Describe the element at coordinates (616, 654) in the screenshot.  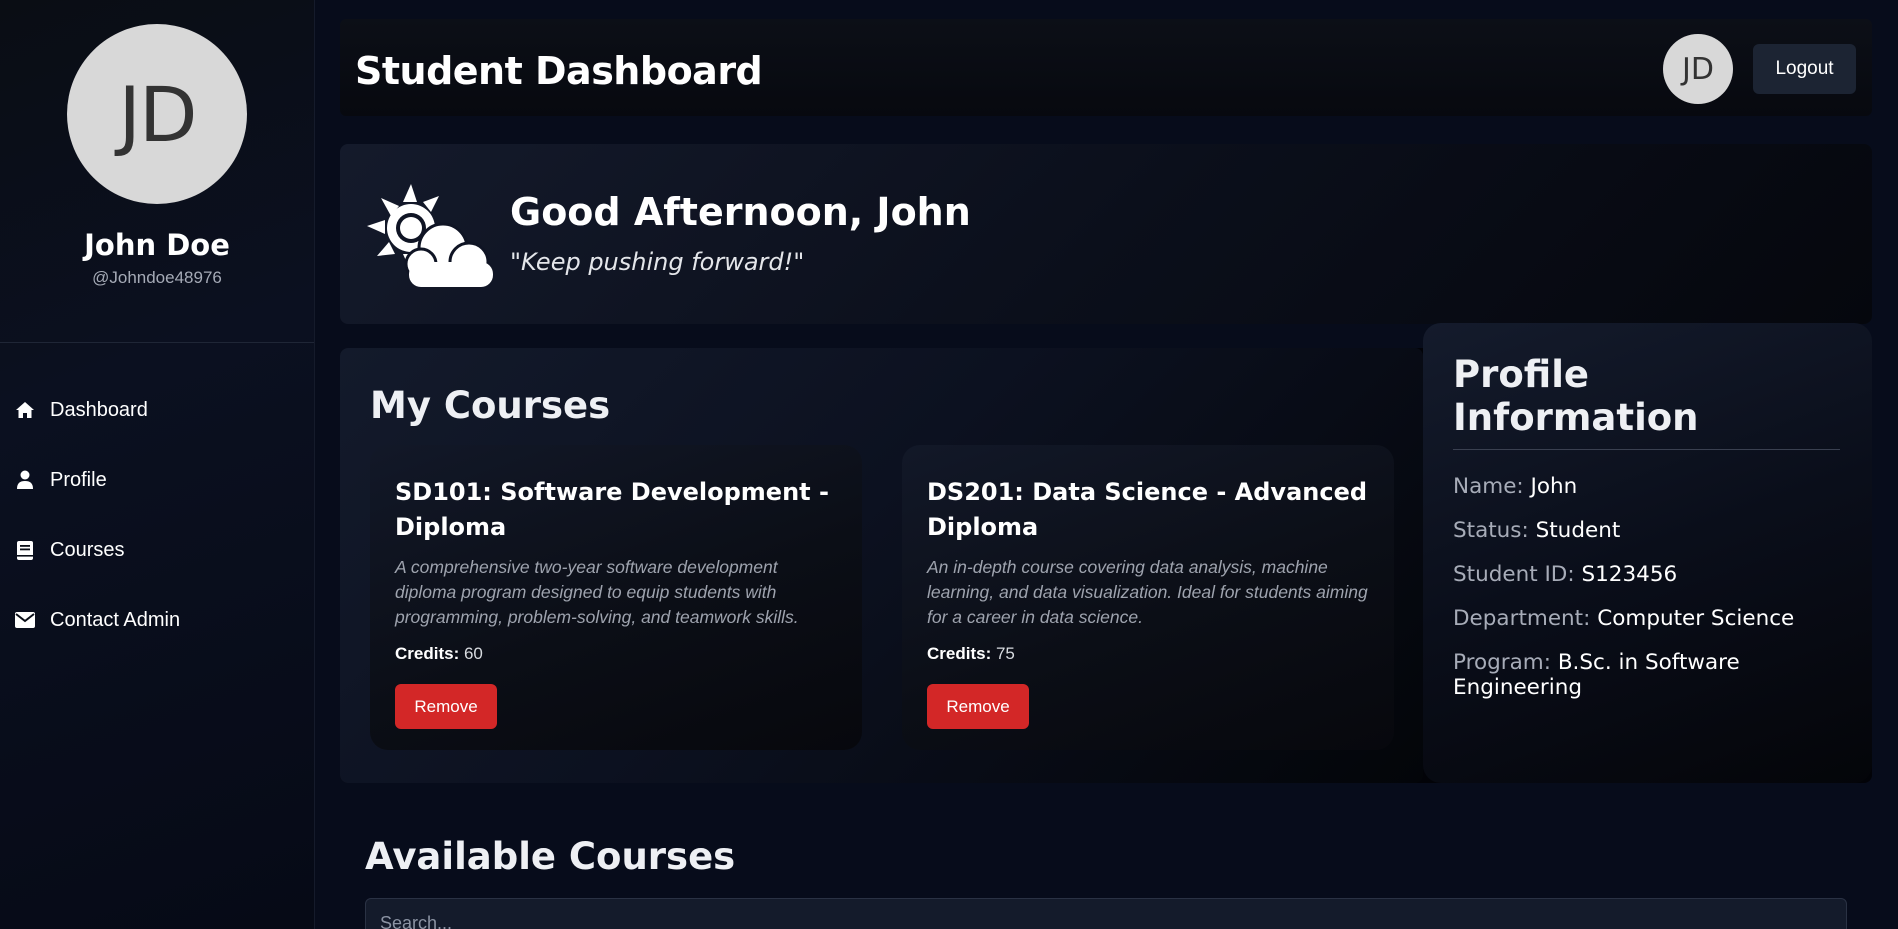
I see `course-credits: Credits: 60` at that location.